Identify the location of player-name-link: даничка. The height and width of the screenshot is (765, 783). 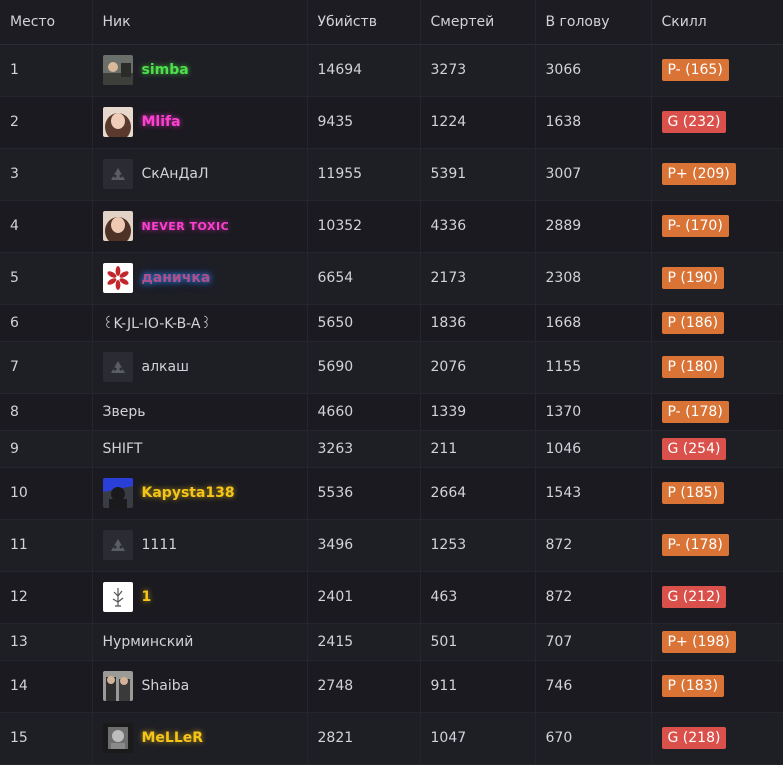
(176, 278).